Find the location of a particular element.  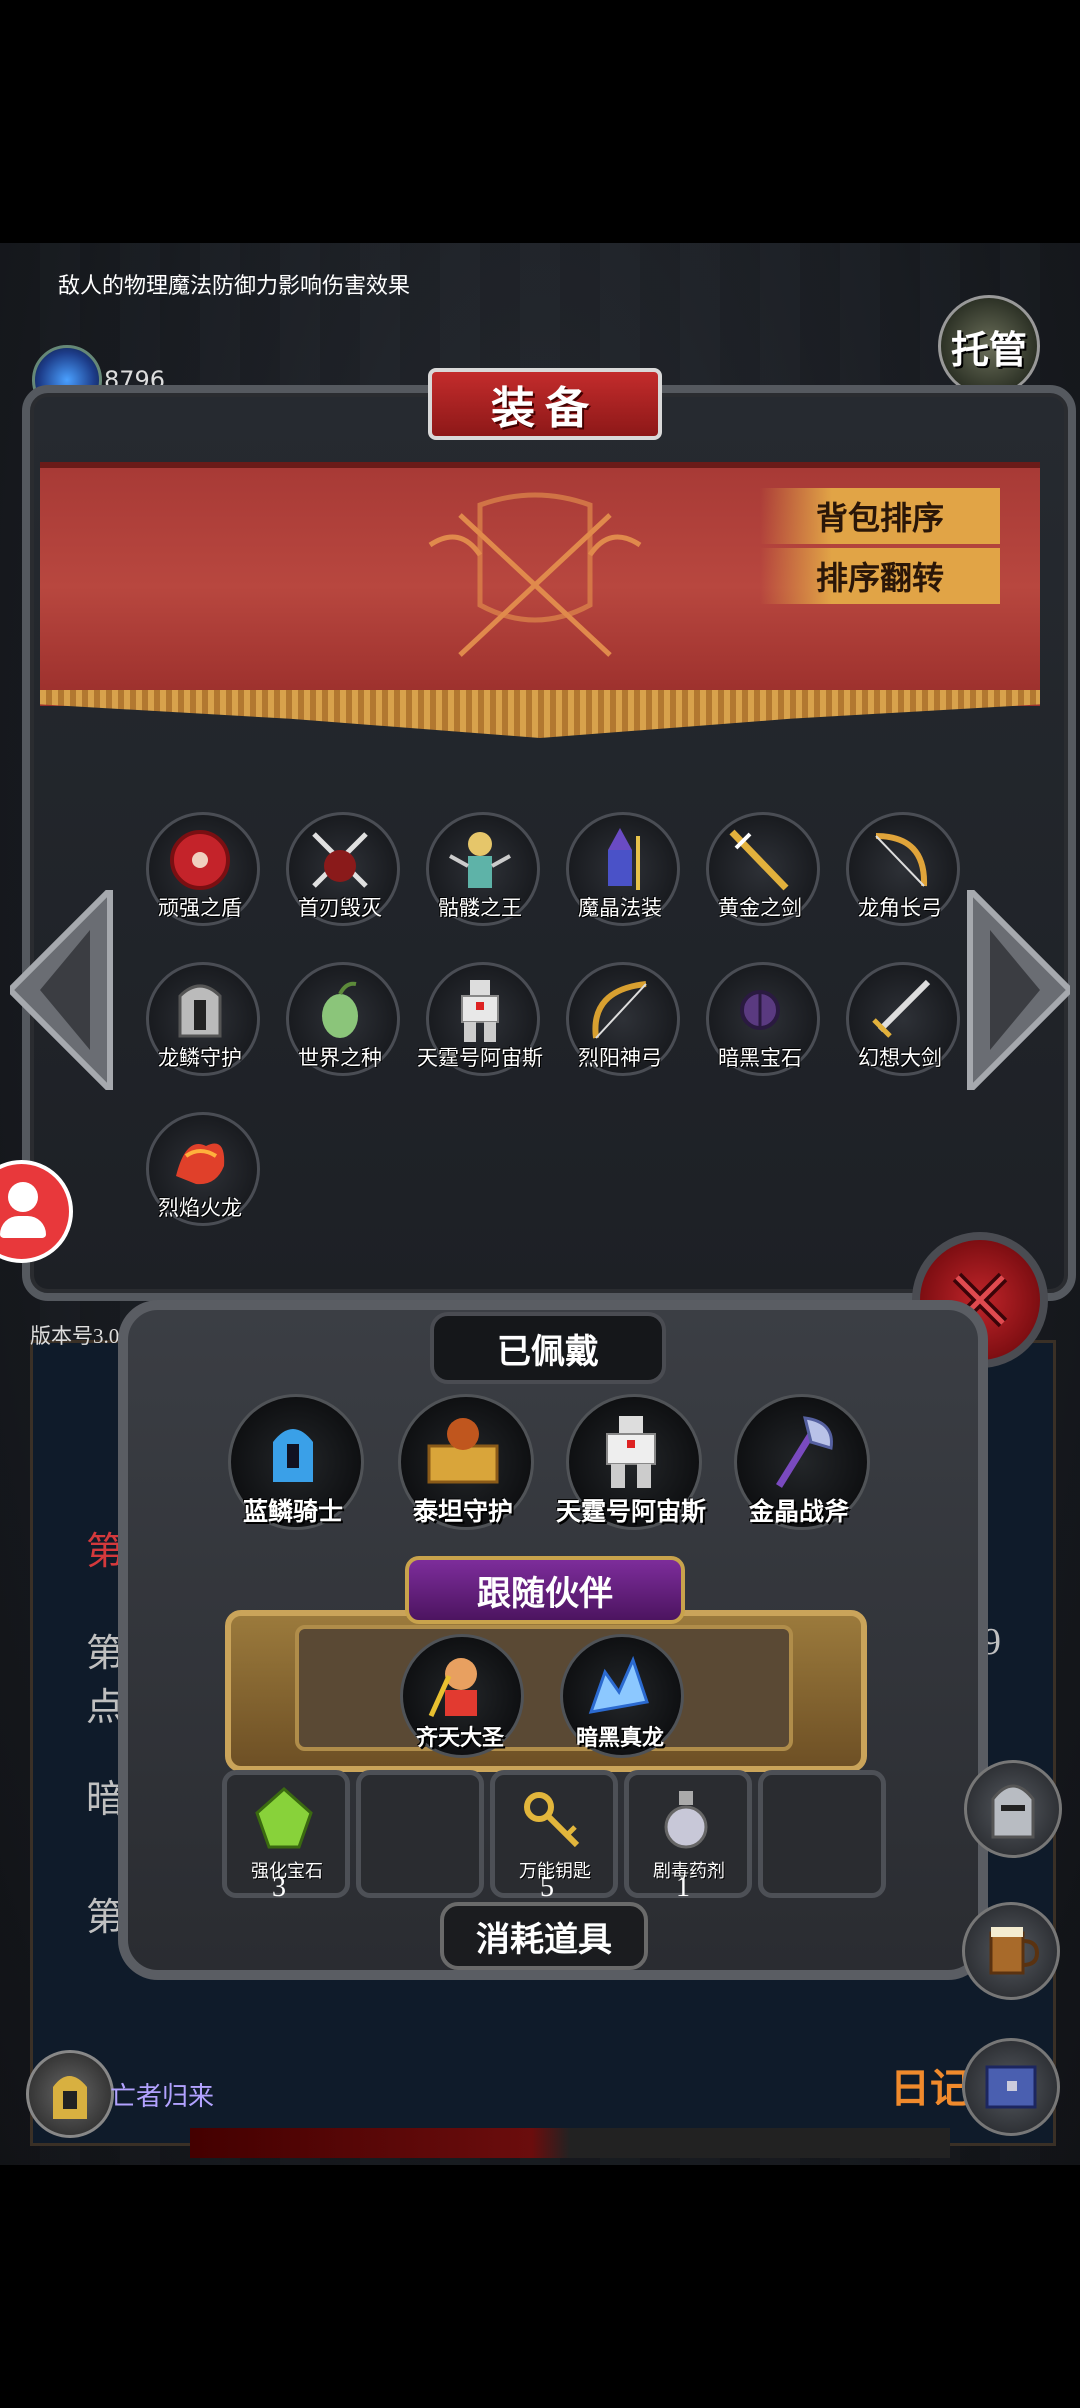

equip-item: 顽强之盾 is located at coordinates (200, 877).